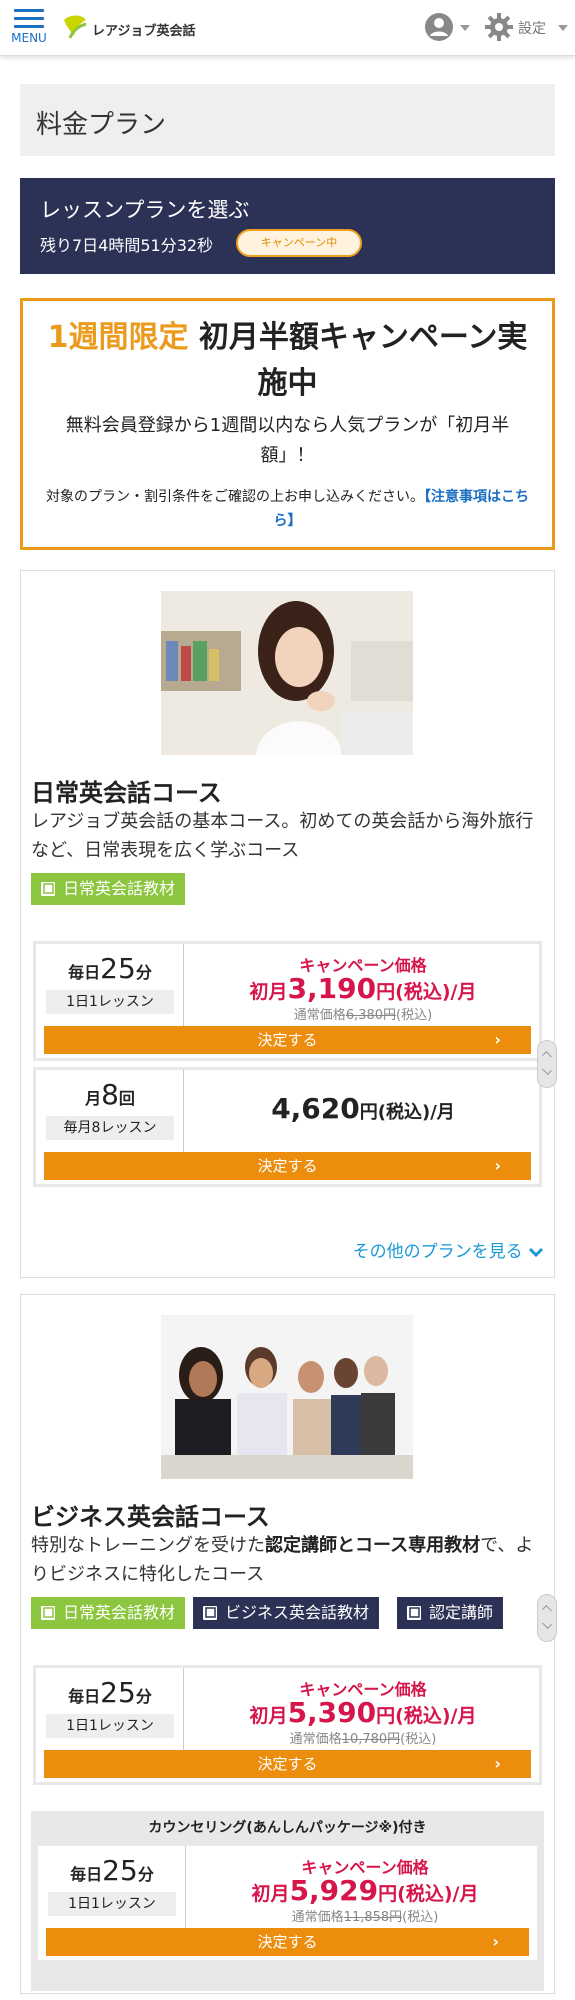  What do you see at coordinates (110, 1128) in the screenshot?
I see `plan-lesson-count: 毎月8レッスン` at bounding box center [110, 1128].